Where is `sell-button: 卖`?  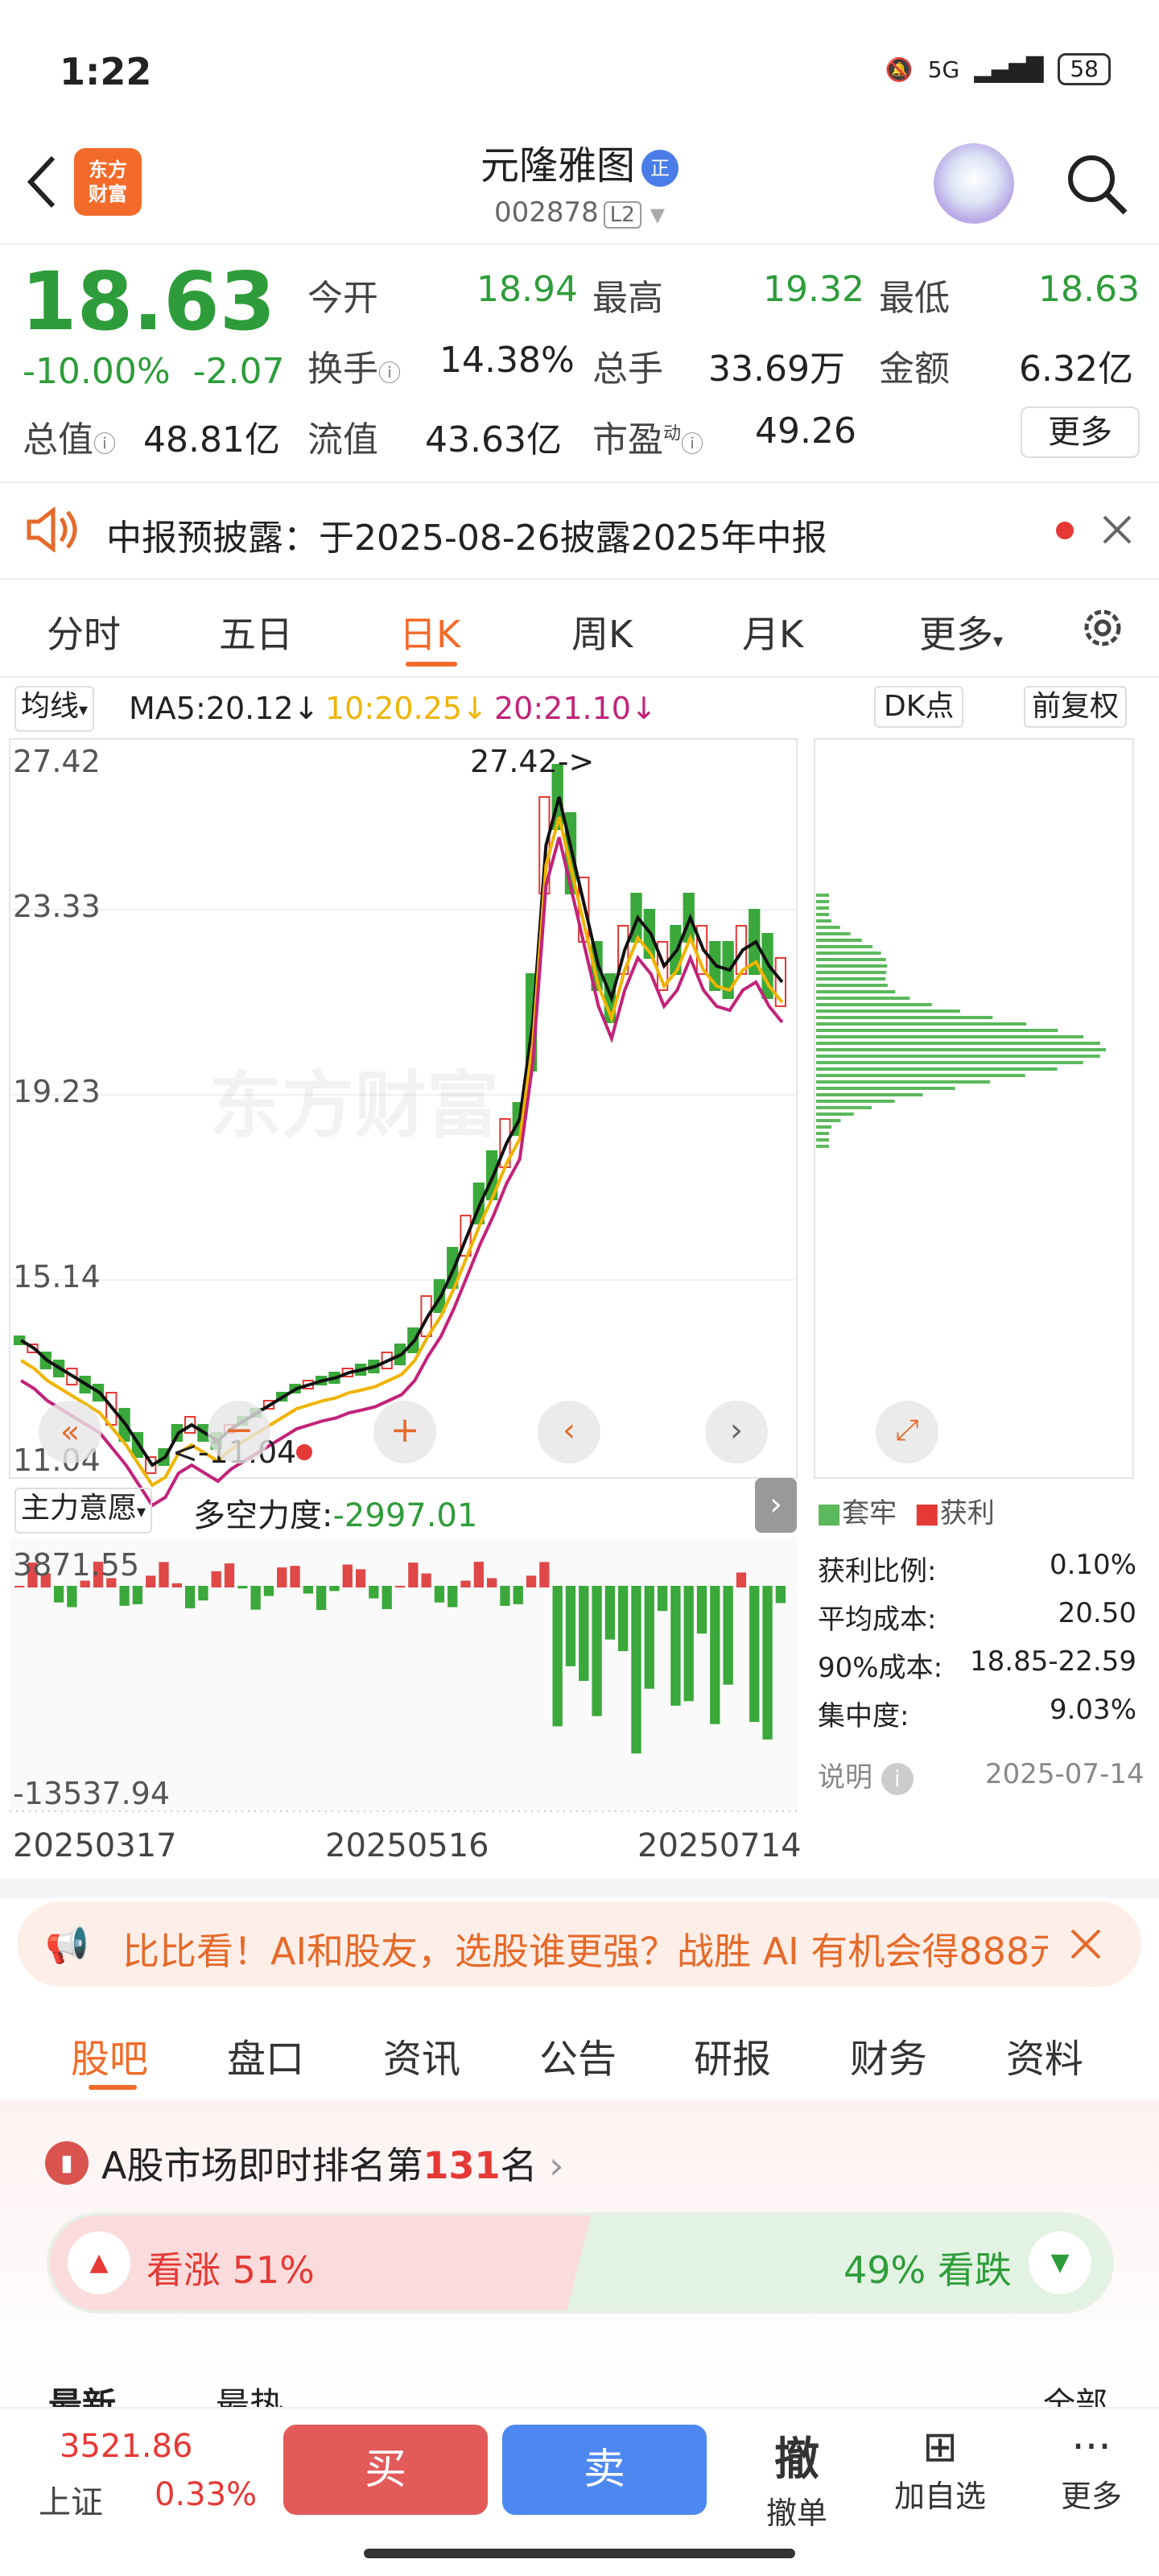 sell-button: 卖 is located at coordinates (604, 2470).